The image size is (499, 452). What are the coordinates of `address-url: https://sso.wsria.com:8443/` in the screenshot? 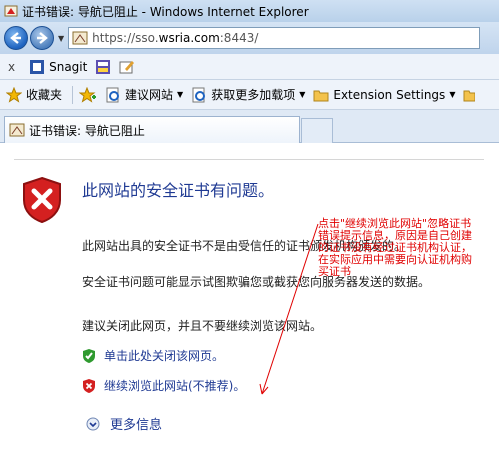 It's located at (175, 38).